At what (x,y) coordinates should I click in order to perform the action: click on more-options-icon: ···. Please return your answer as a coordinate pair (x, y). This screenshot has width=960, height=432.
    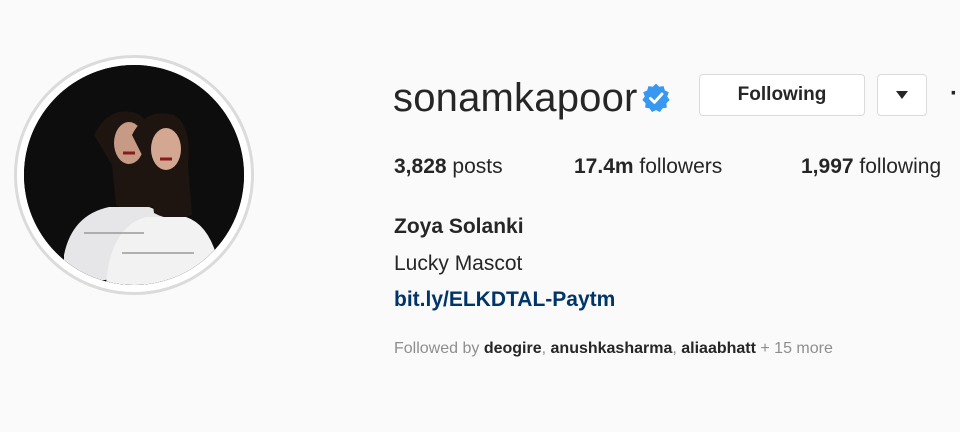
    Looking at the image, I should click on (955, 94).